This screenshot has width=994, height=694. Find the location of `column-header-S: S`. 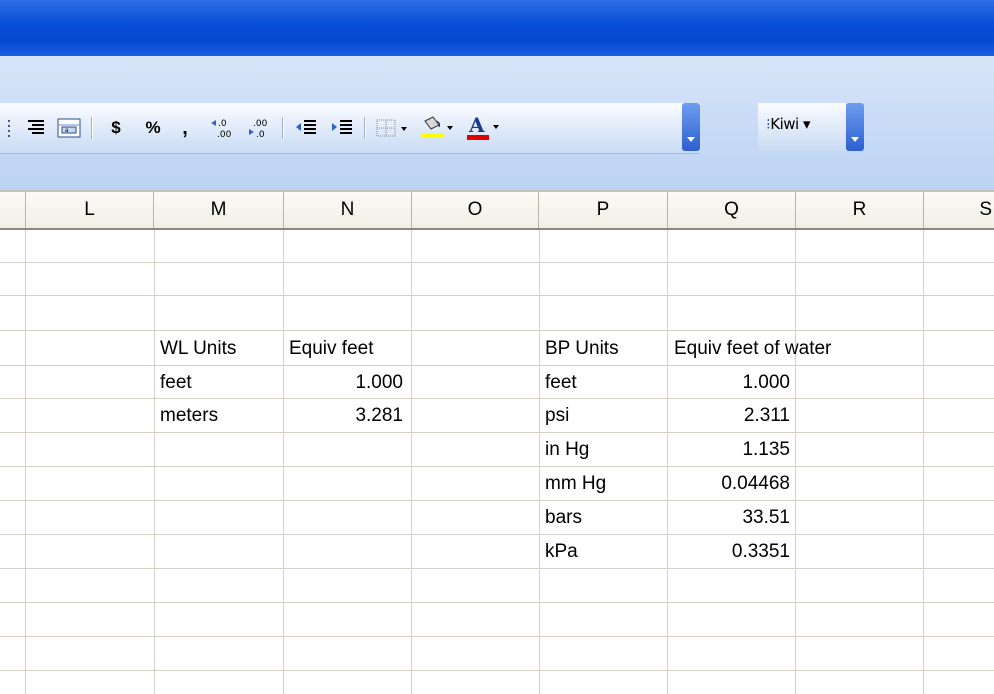

column-header-S: S is located at coordinates (959, 210).